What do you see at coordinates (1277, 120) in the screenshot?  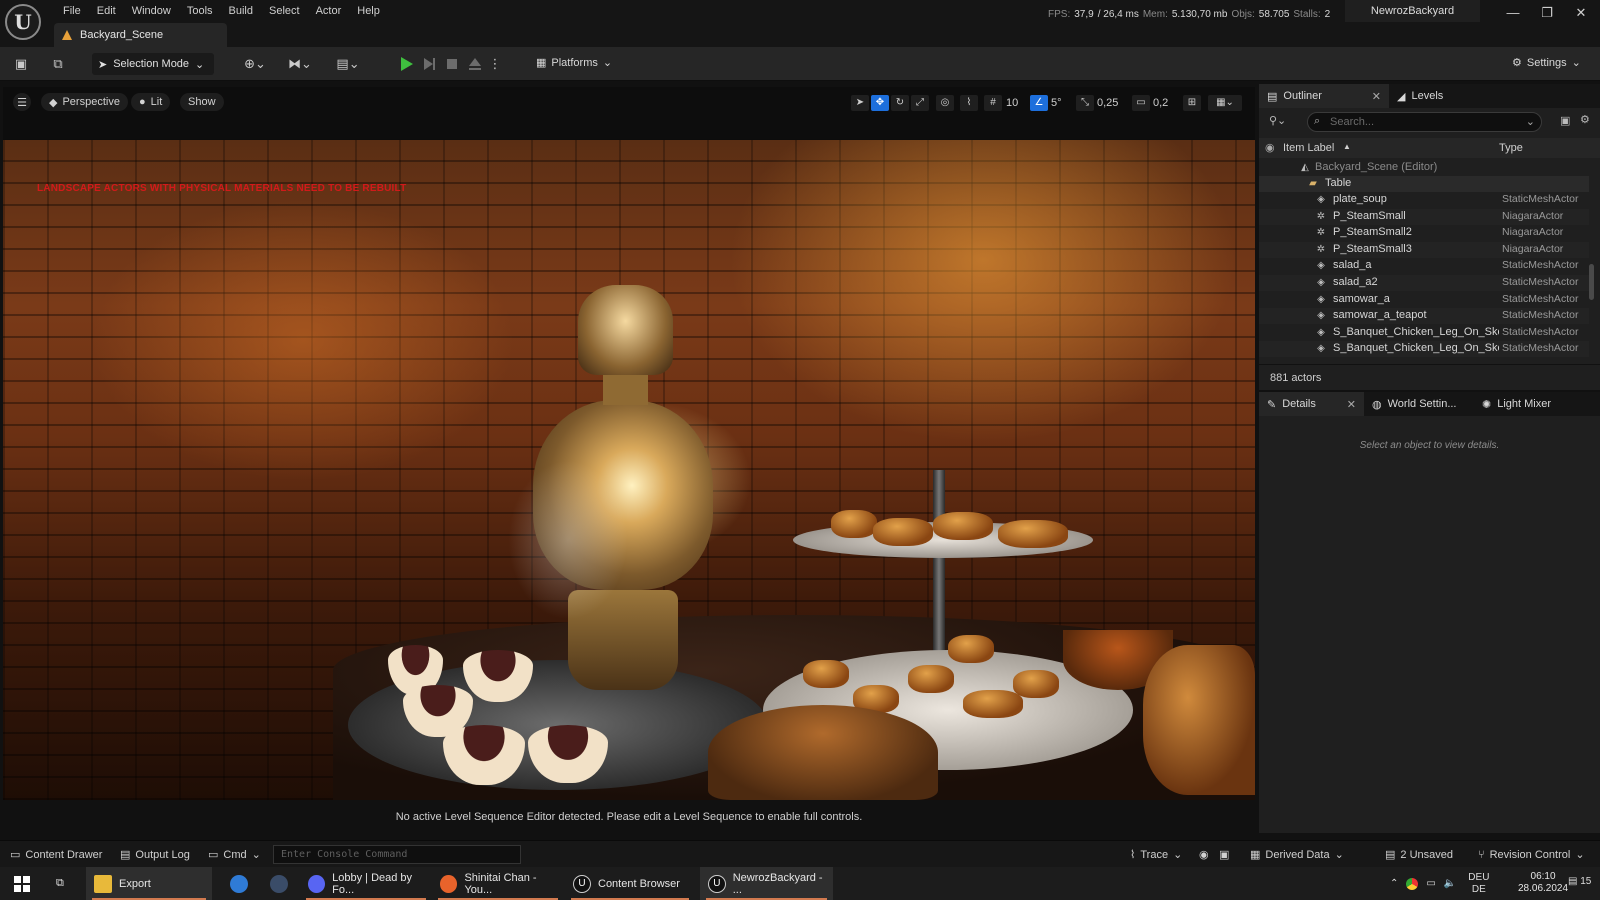 I see `filter-icon: ⚲⌄` at bounding box center [1277, 120].